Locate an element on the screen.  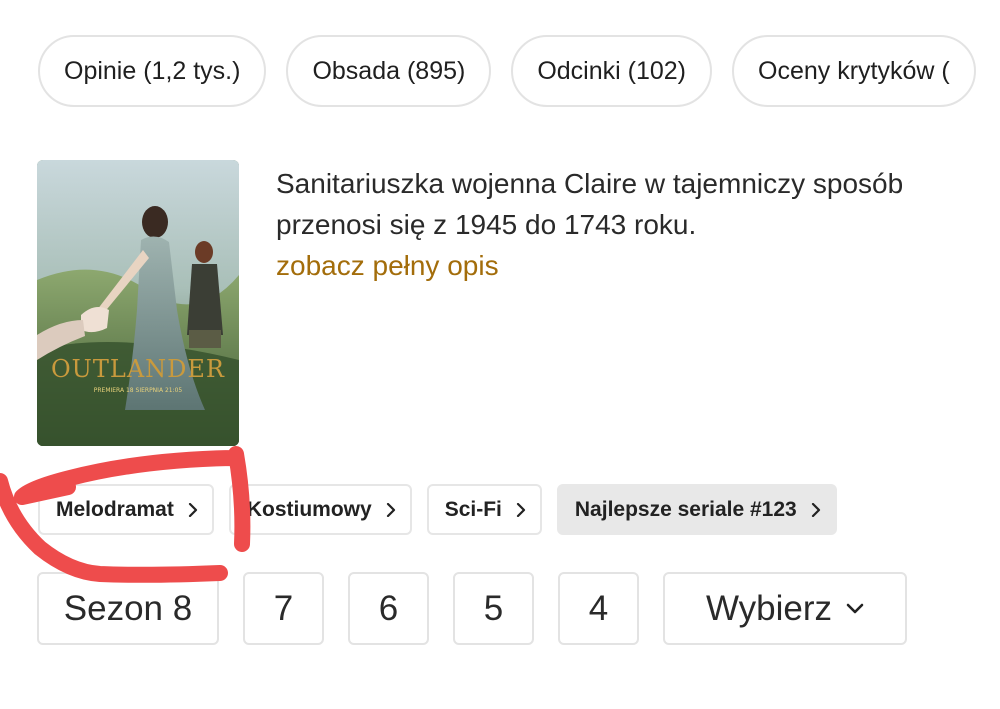
genre-chip-scifi: Sci-Fi is located at coordinates (484, 509).